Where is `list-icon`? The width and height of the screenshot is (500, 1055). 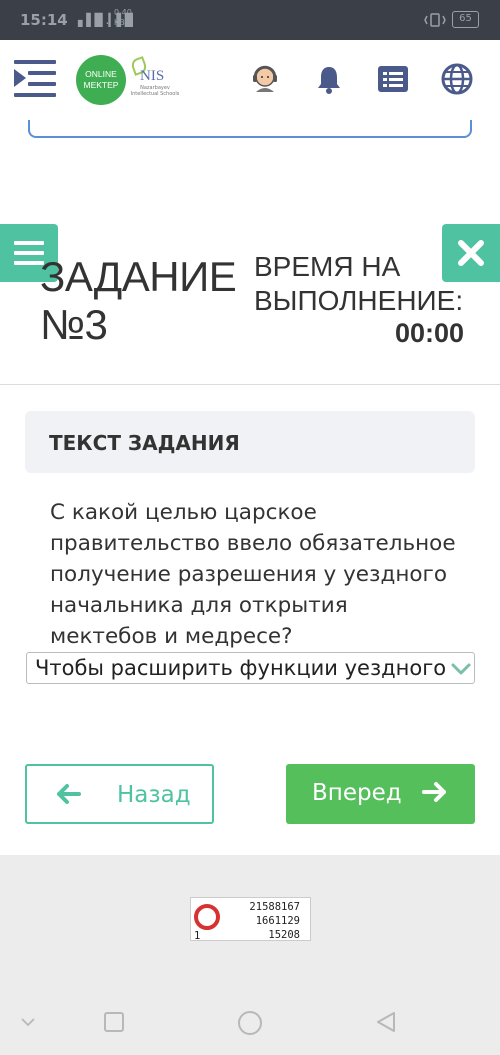
list-icon is located at coordinates (393, 79).